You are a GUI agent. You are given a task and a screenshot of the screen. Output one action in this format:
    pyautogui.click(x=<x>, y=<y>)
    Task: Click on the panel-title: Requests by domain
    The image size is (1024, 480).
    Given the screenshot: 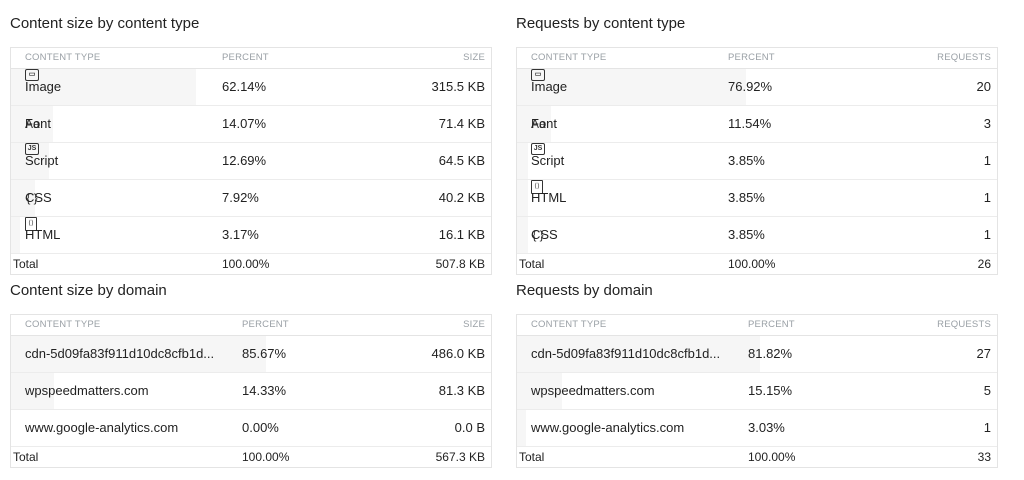 What is the action you would take?
    pyautogui.click(x=584, y=290)
    